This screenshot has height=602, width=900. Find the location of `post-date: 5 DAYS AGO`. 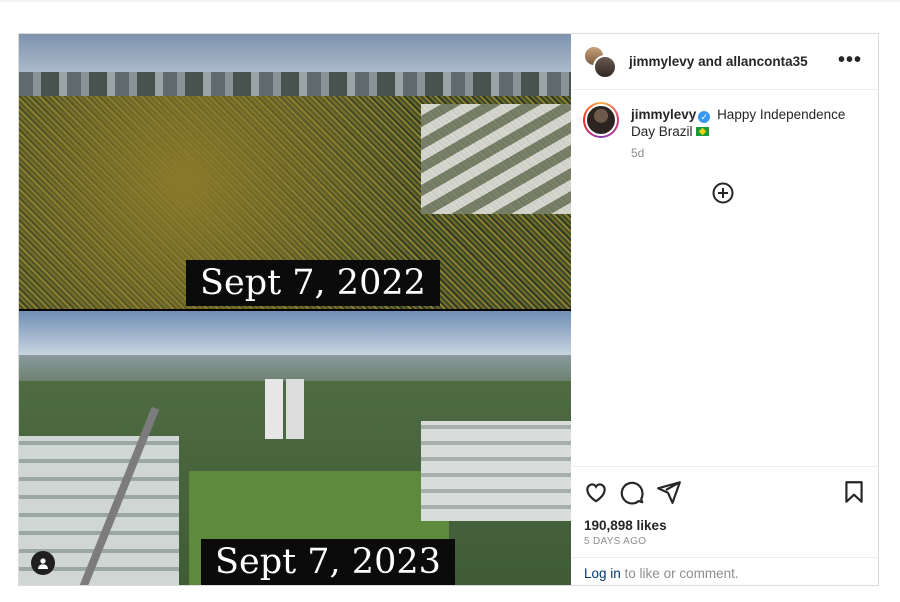

post-date: 5 DAYS AGO is located at coordinates (615, 541).